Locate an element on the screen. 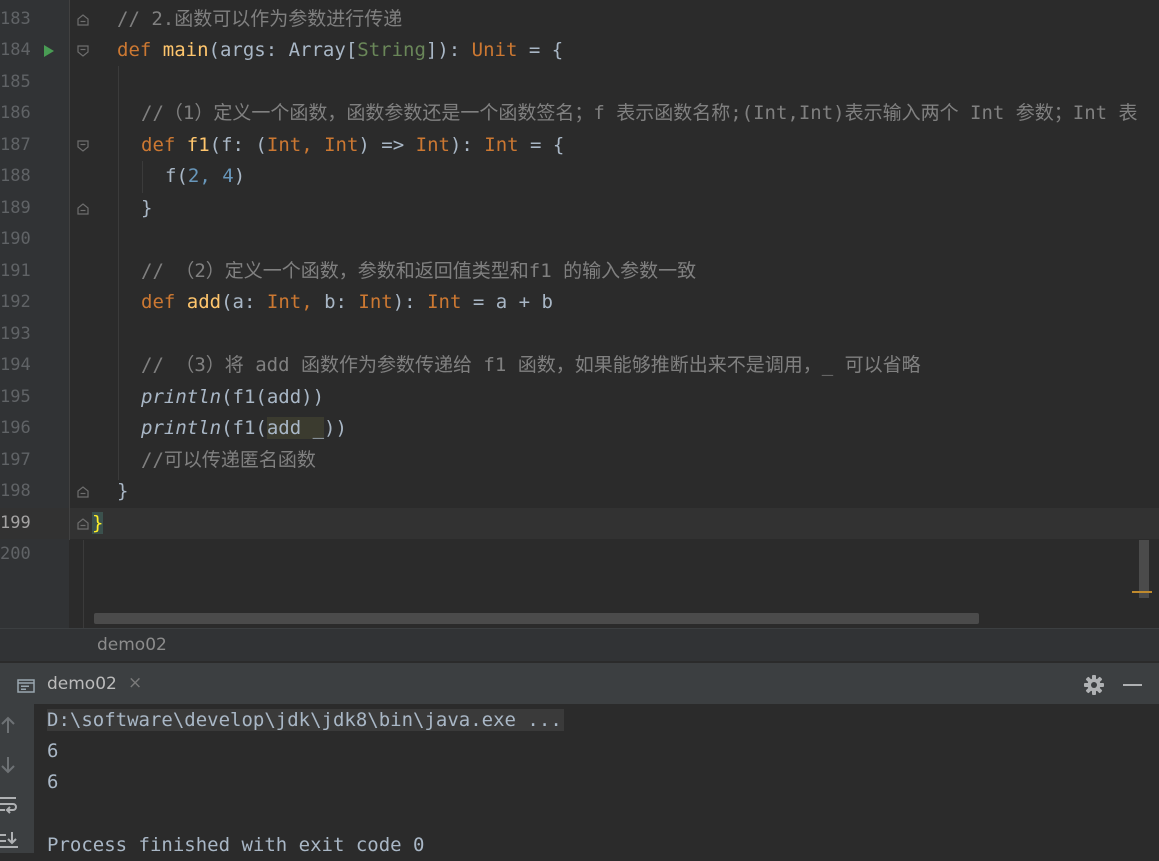 The image size is (1159, 861). line-number: 192 is located at coordinates (15, 302).